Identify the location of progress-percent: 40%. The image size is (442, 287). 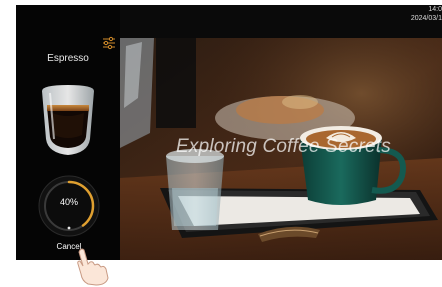
(68, 202).